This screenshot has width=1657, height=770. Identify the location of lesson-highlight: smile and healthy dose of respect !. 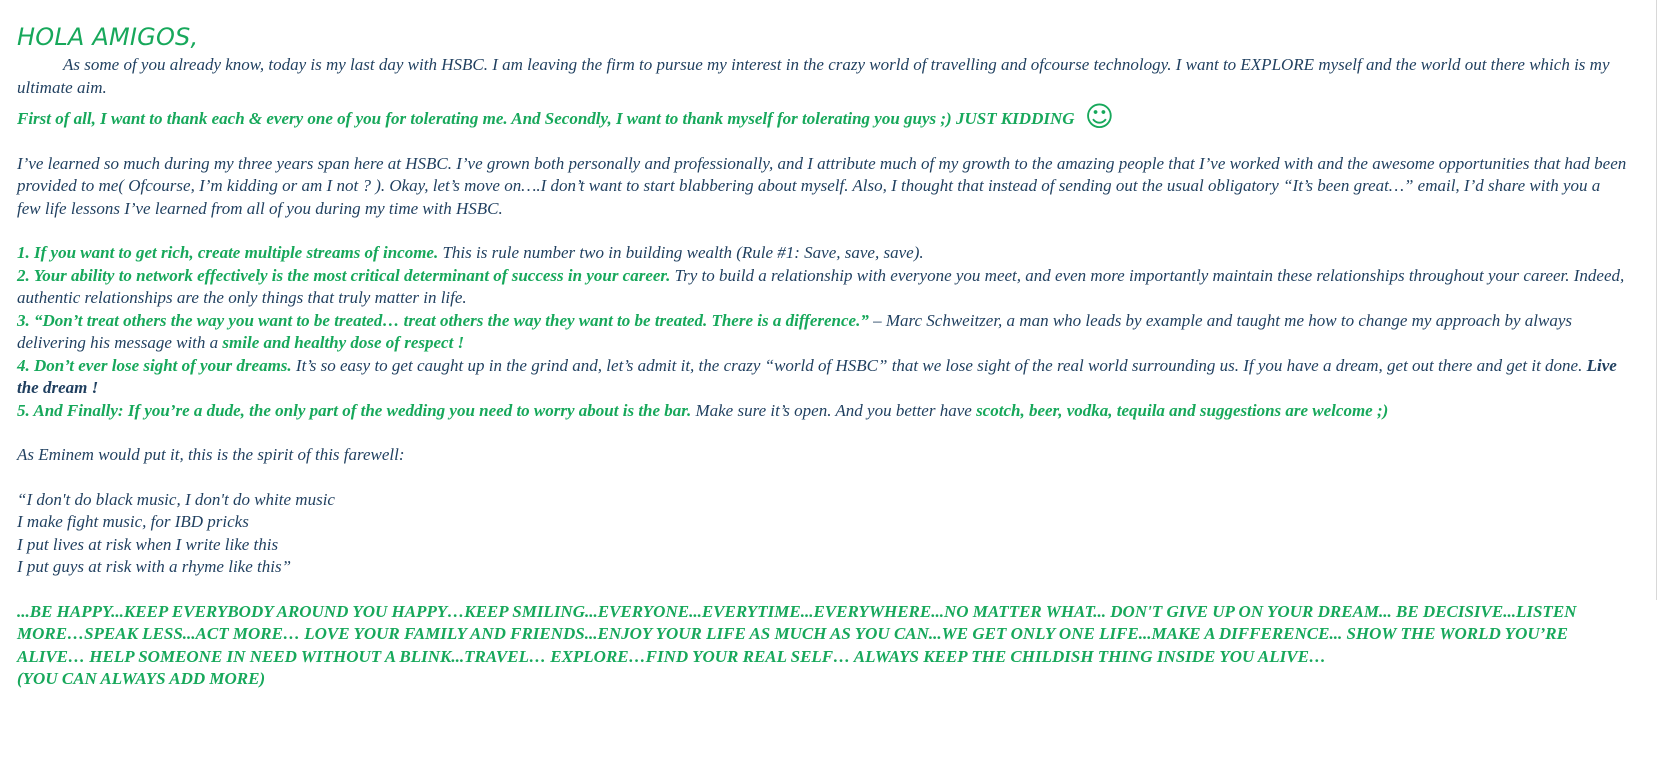
(343, 342).